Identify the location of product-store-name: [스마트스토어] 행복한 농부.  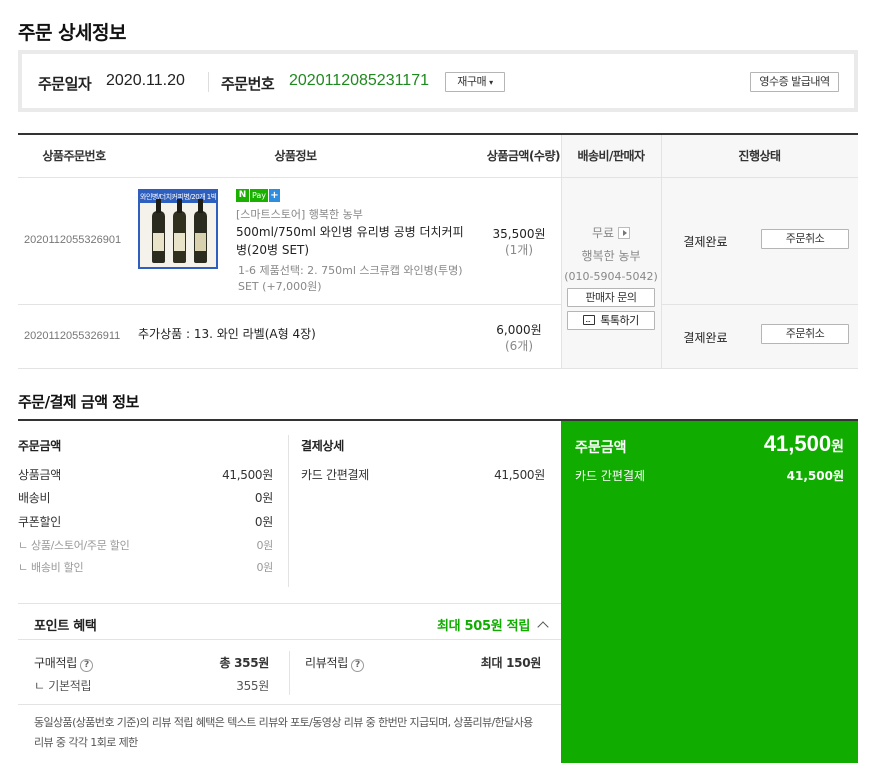
(299, 214).